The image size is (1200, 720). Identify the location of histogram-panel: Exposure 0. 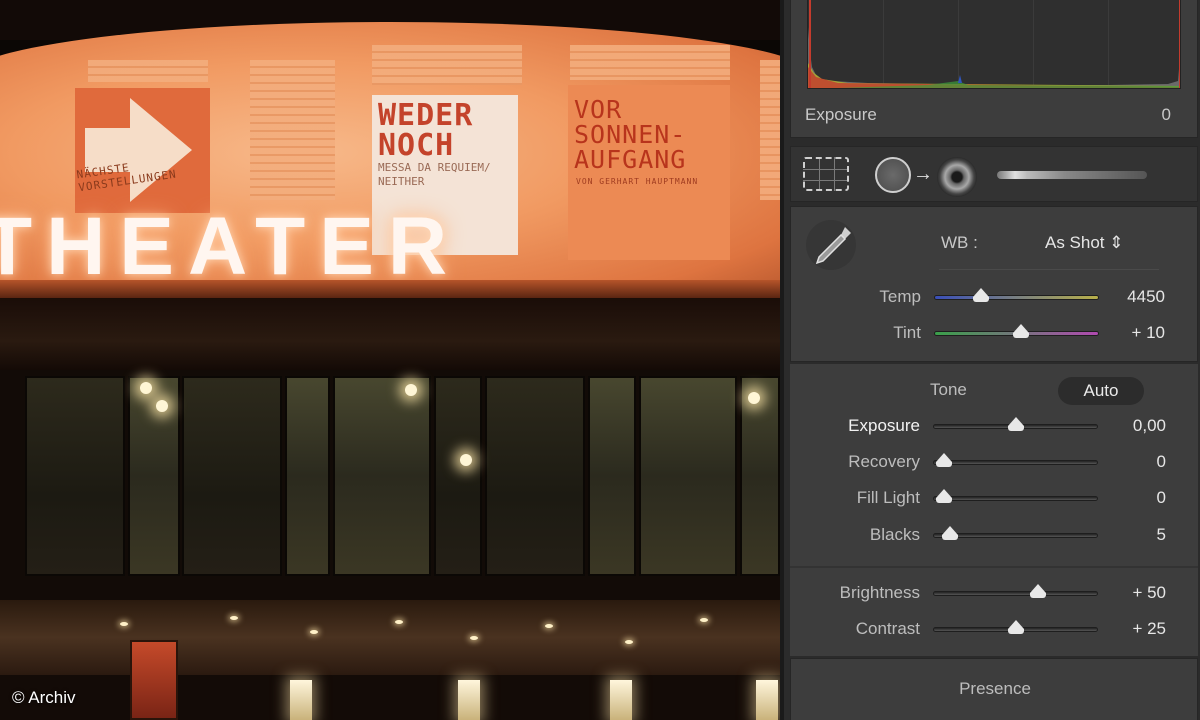
(994, 69).